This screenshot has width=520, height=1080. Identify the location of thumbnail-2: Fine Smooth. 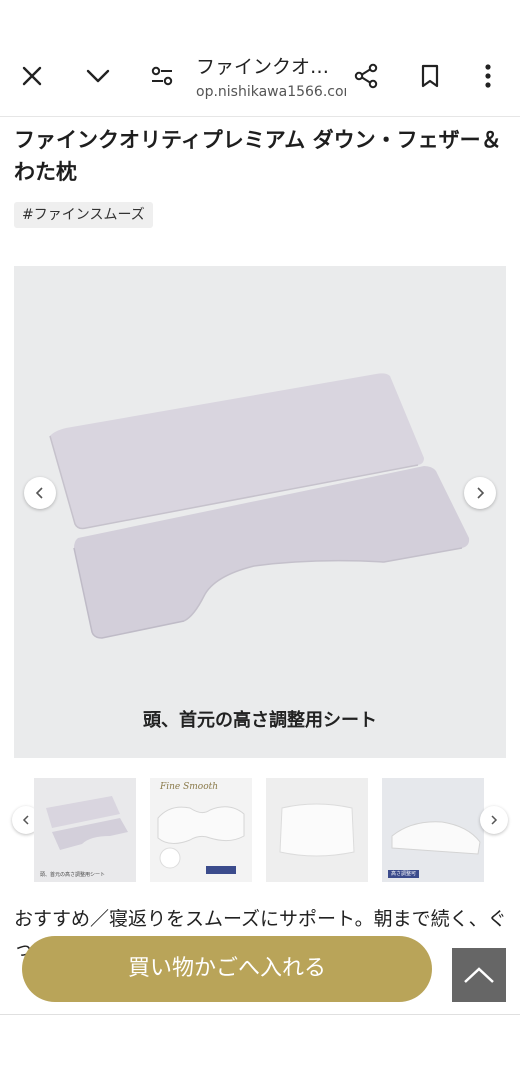
(201, 830).